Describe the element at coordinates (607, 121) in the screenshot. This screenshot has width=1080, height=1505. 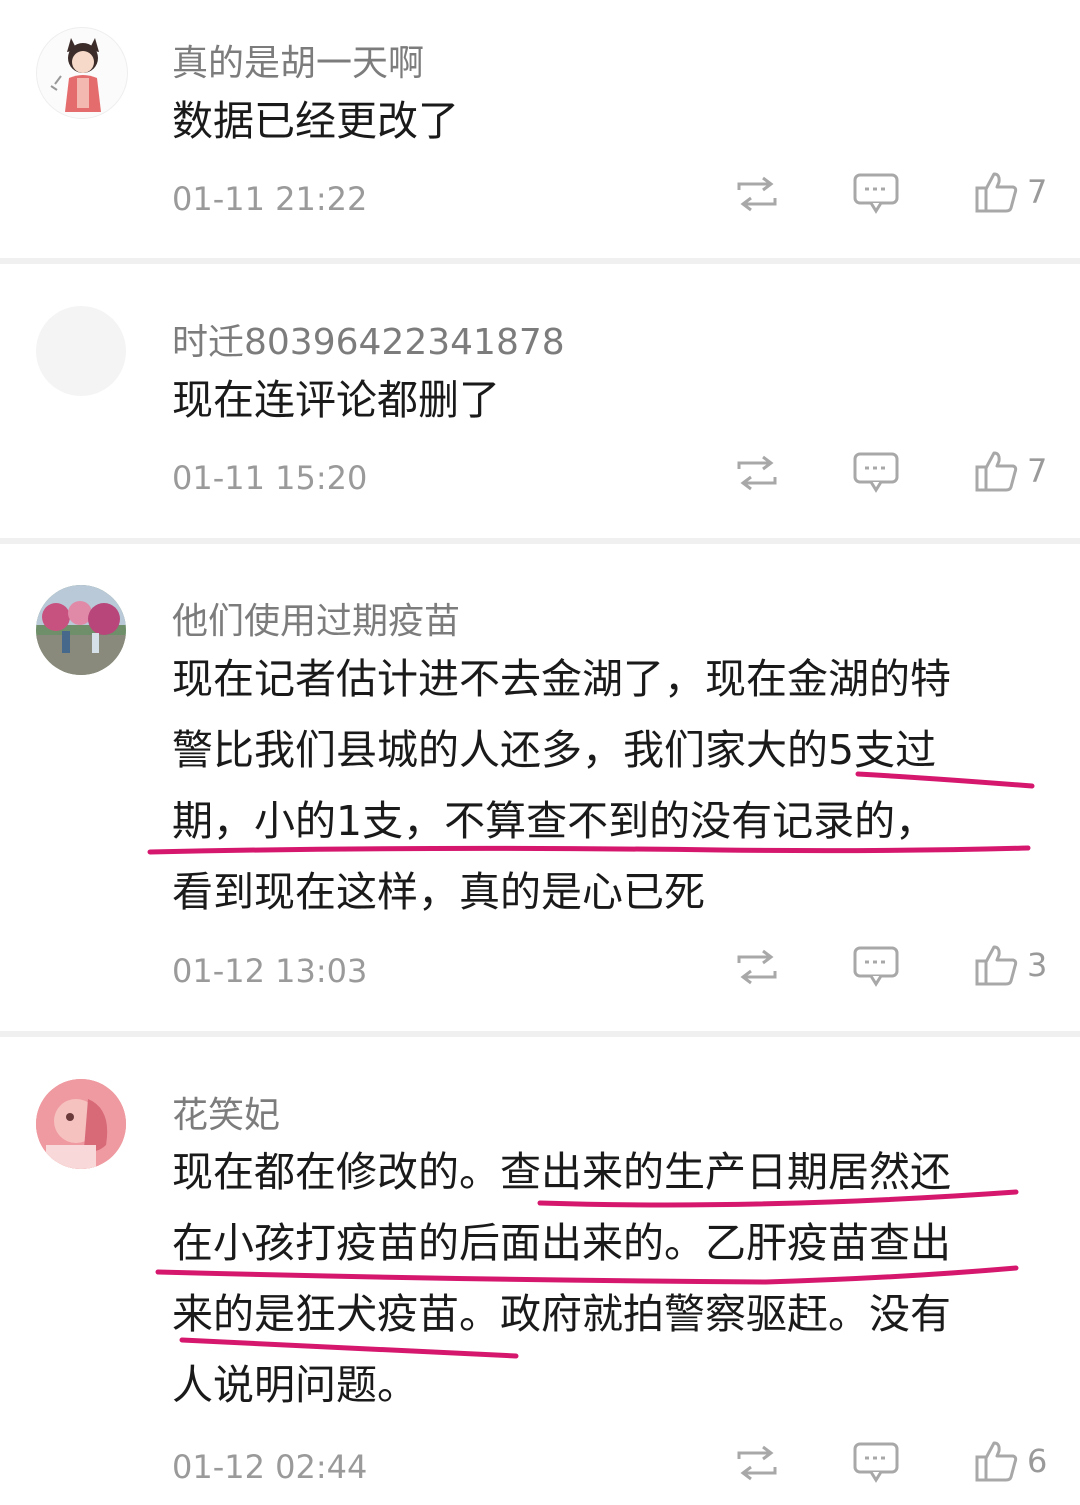
I see `comment-body: 数据已经更改了` at that location.